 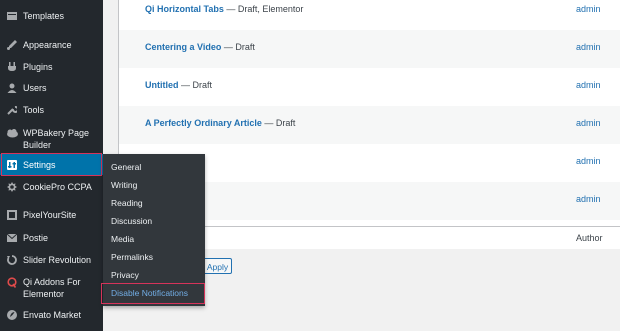 I want to click on table-row: Untitled — Draft admin, so click(x=369, y=87).